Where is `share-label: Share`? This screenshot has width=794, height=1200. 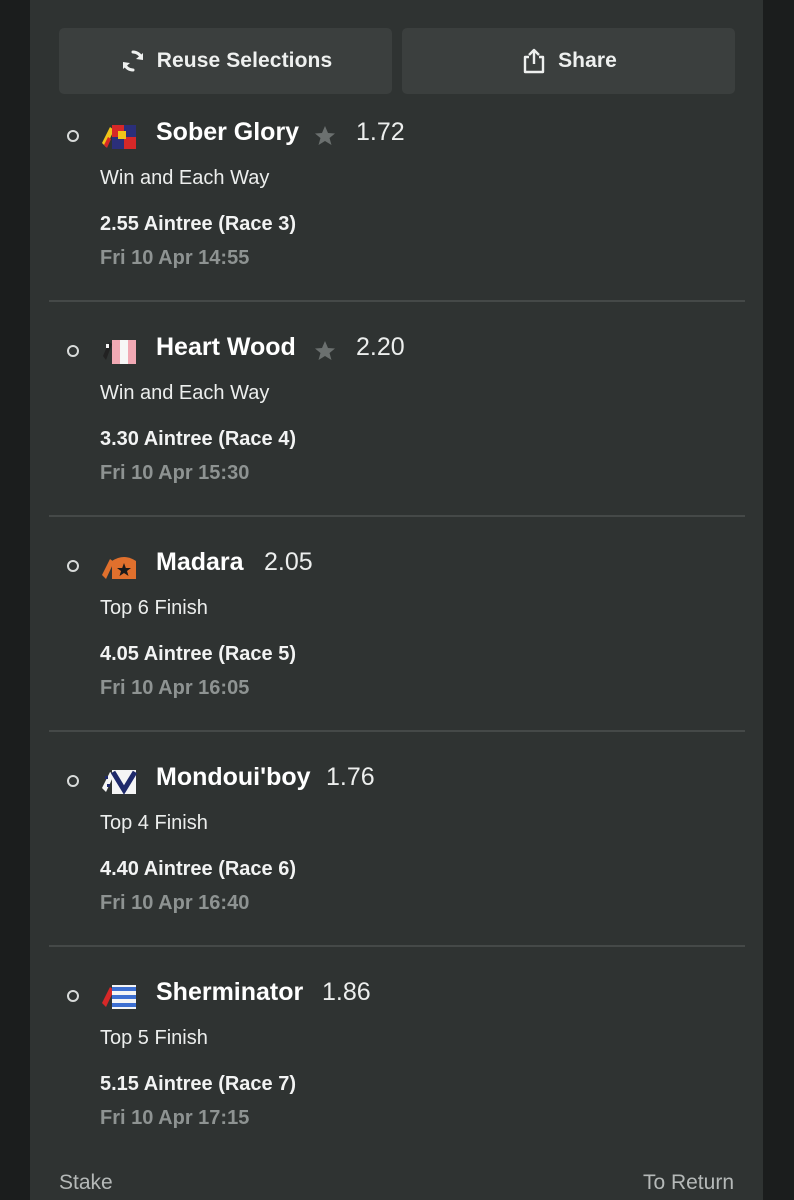
share-label: Share is located at coordinates (587, 60).